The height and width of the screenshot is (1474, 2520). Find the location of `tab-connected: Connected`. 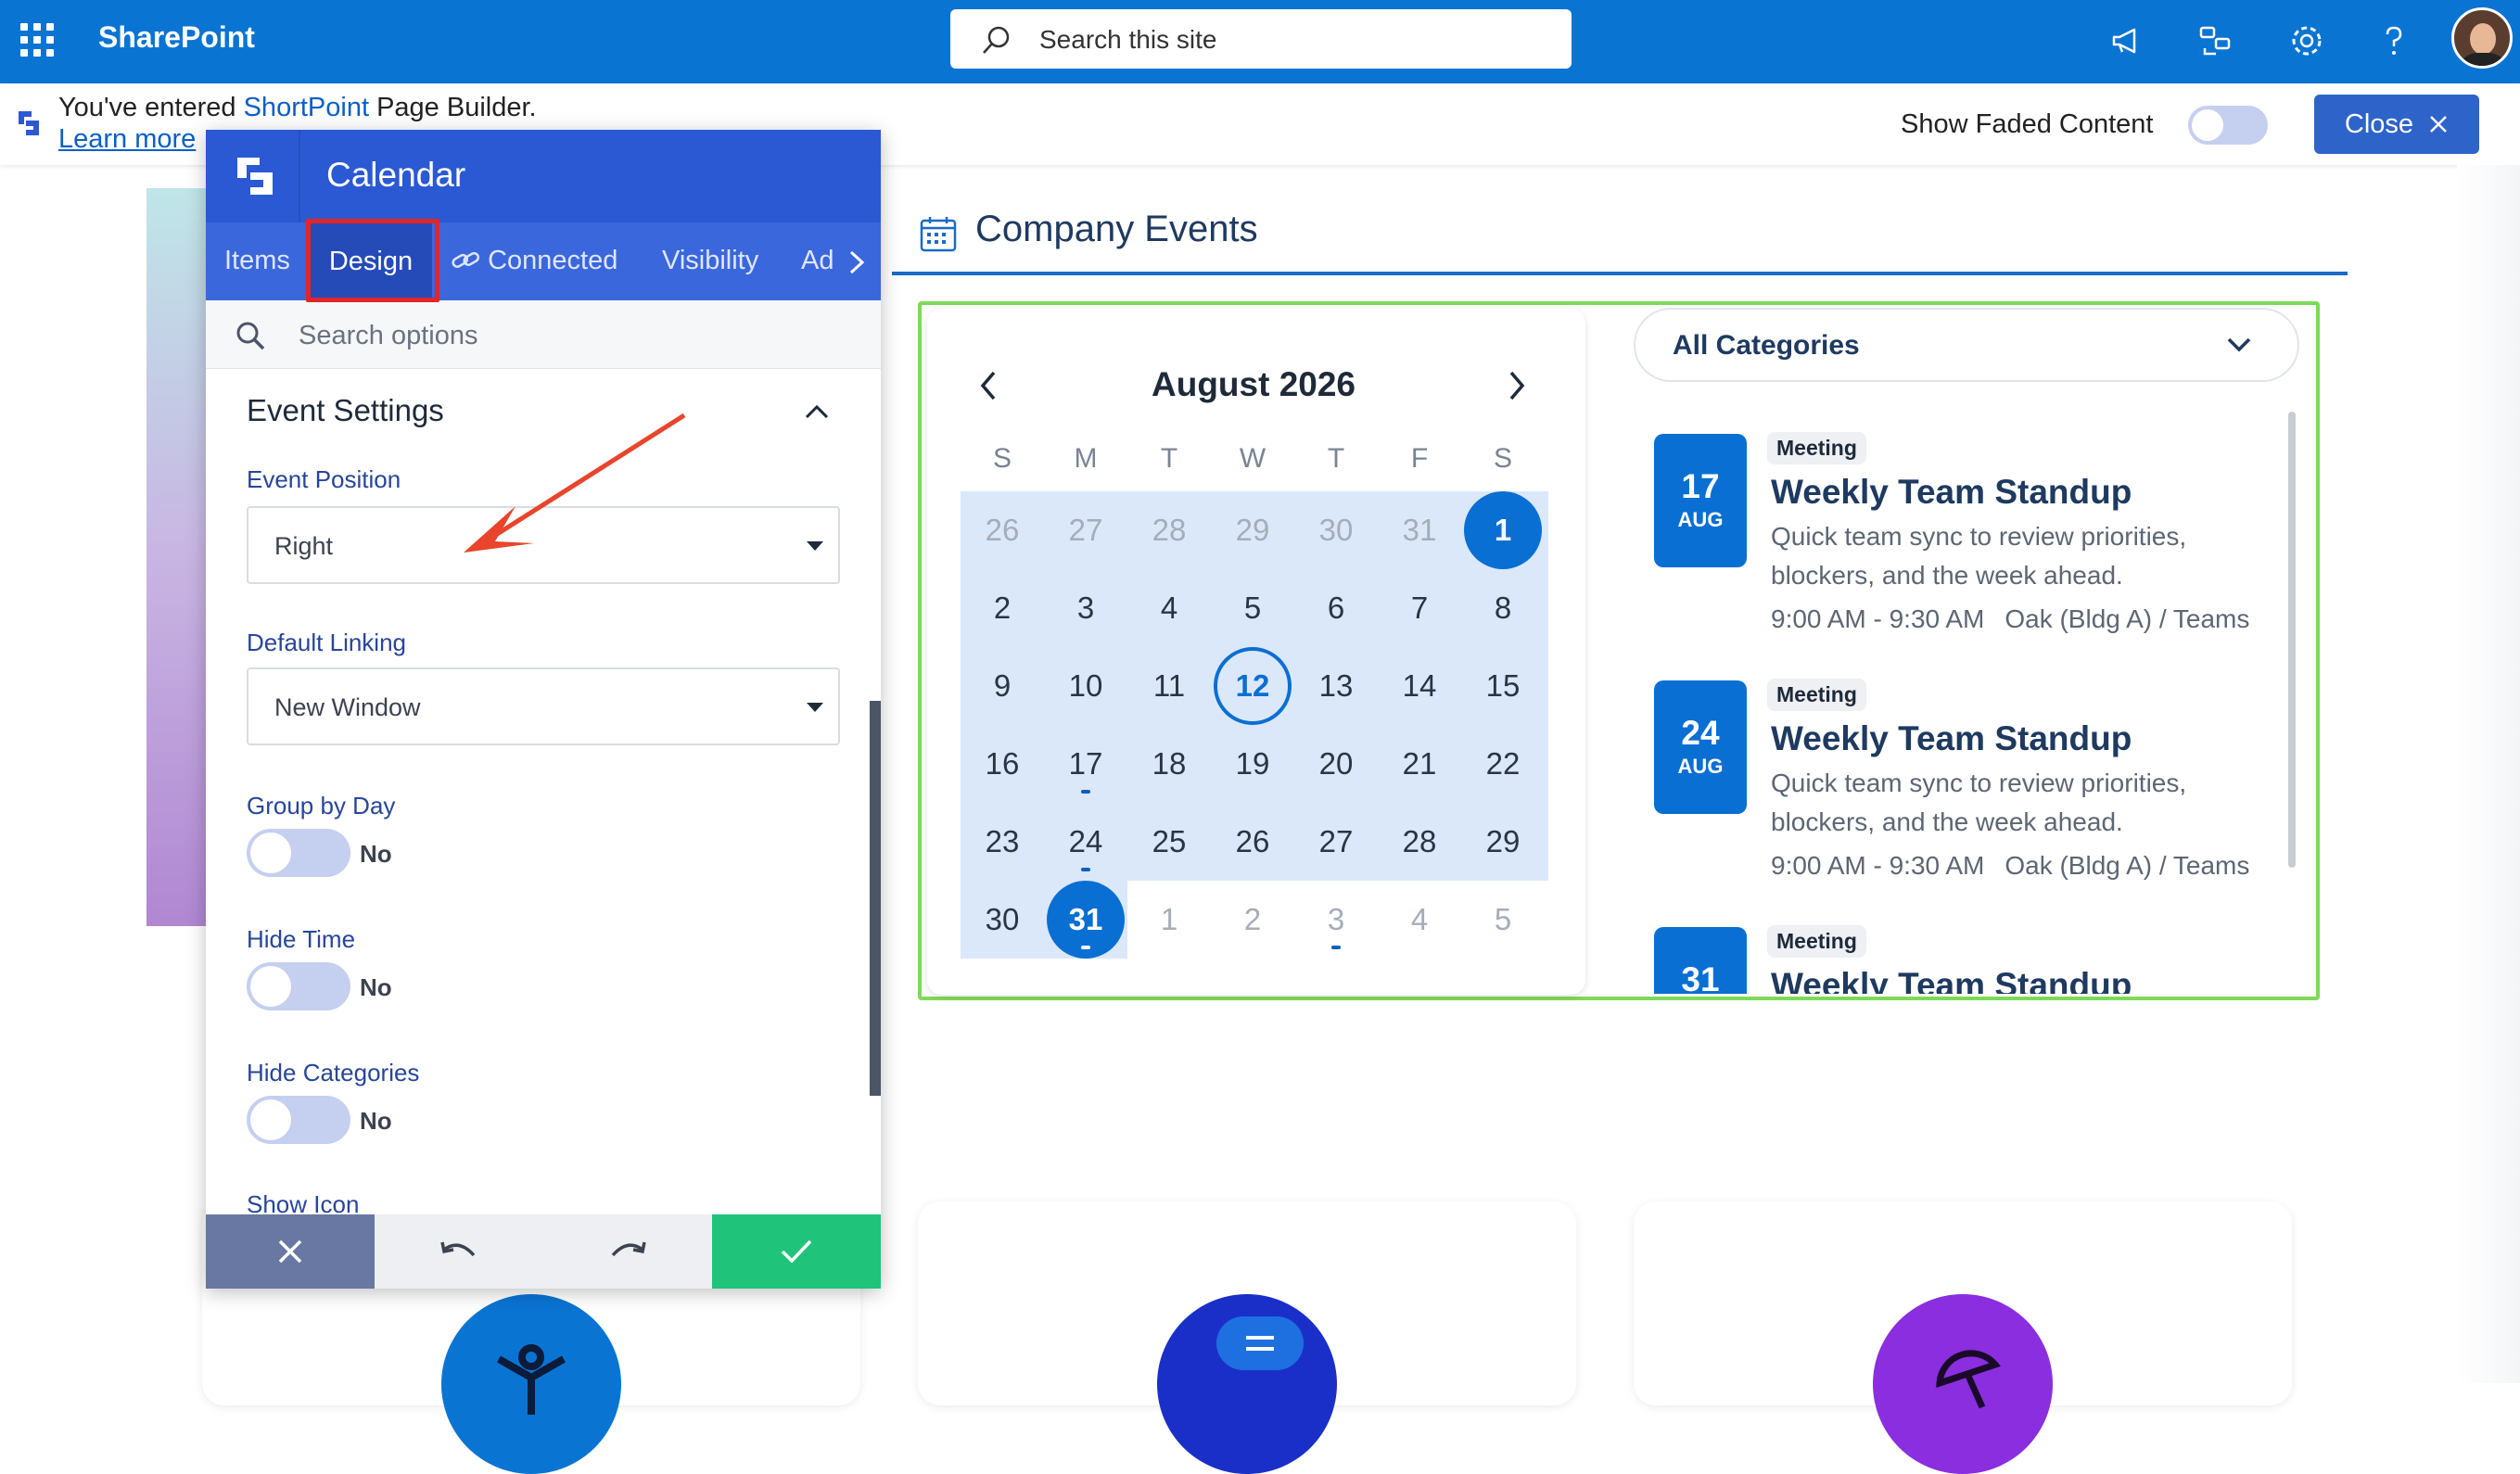

tab-connected: Connected is located at coordinates (534, 261).